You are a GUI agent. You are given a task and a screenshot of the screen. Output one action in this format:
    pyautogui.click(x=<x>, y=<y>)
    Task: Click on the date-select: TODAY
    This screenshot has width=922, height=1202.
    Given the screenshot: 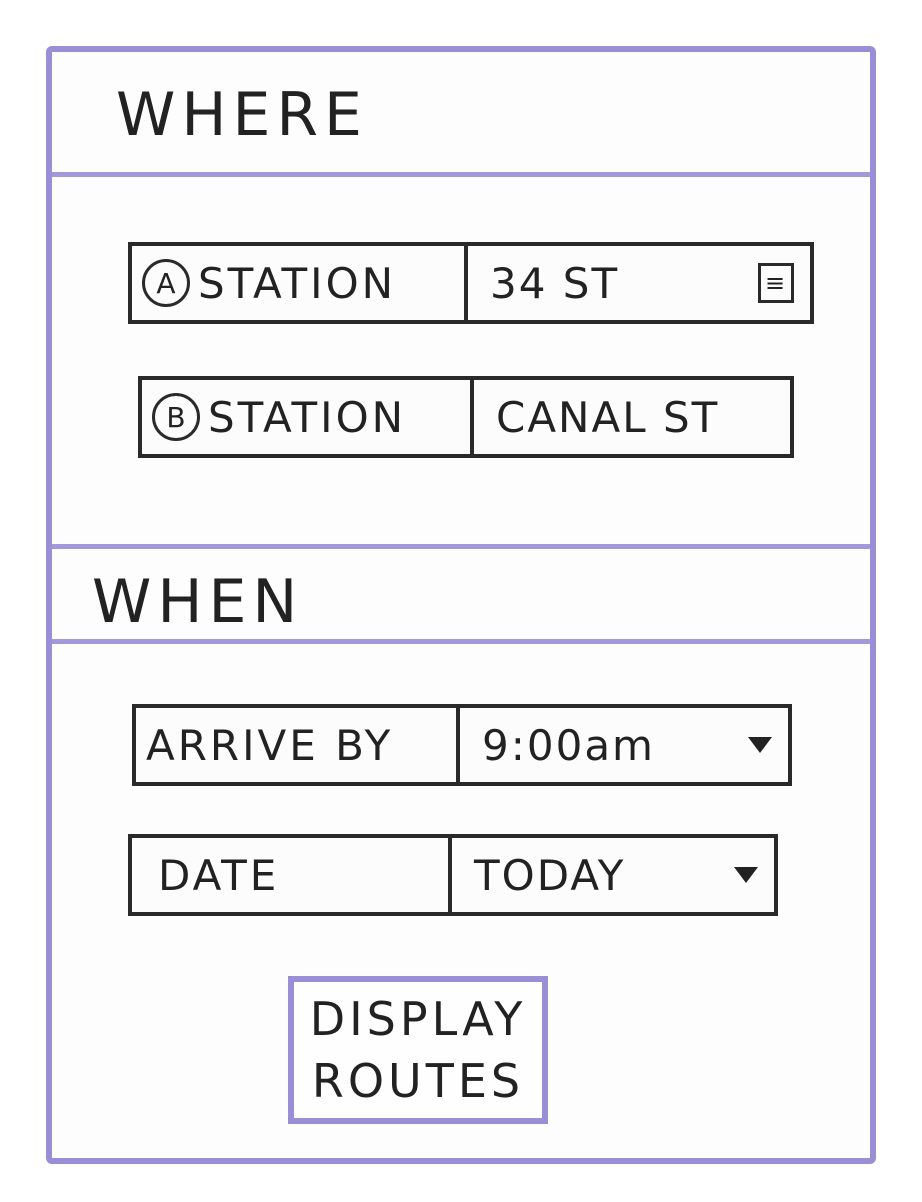 What is the action you would take?
    pyautogui.click(x=613, y=875)
    